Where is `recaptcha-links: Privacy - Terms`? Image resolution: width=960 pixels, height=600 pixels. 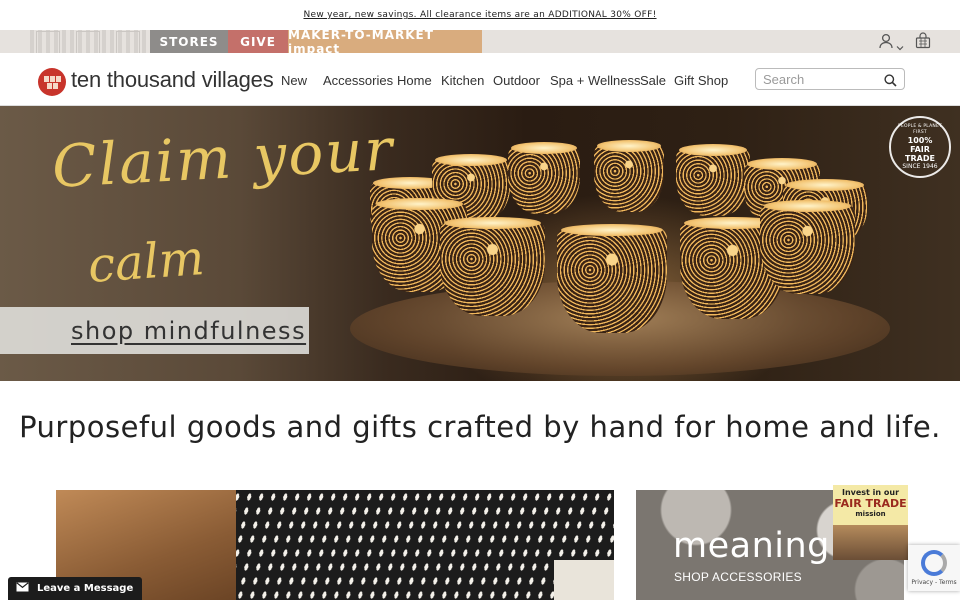 recaptcha-links: Privacy - Terms is located at coordinates (934, 582).